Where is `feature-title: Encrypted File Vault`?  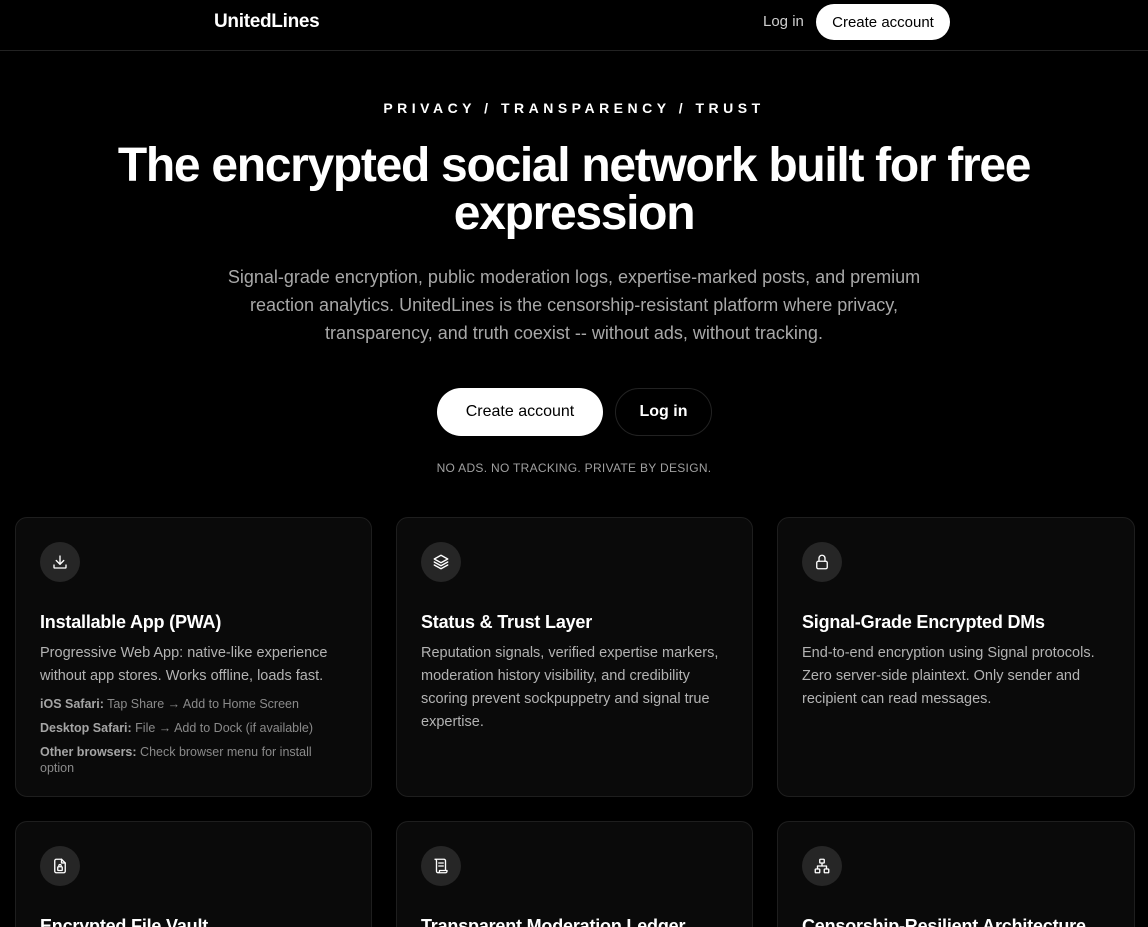
feature-title: Encrypted File Vault is located at coordinates (124, 921).